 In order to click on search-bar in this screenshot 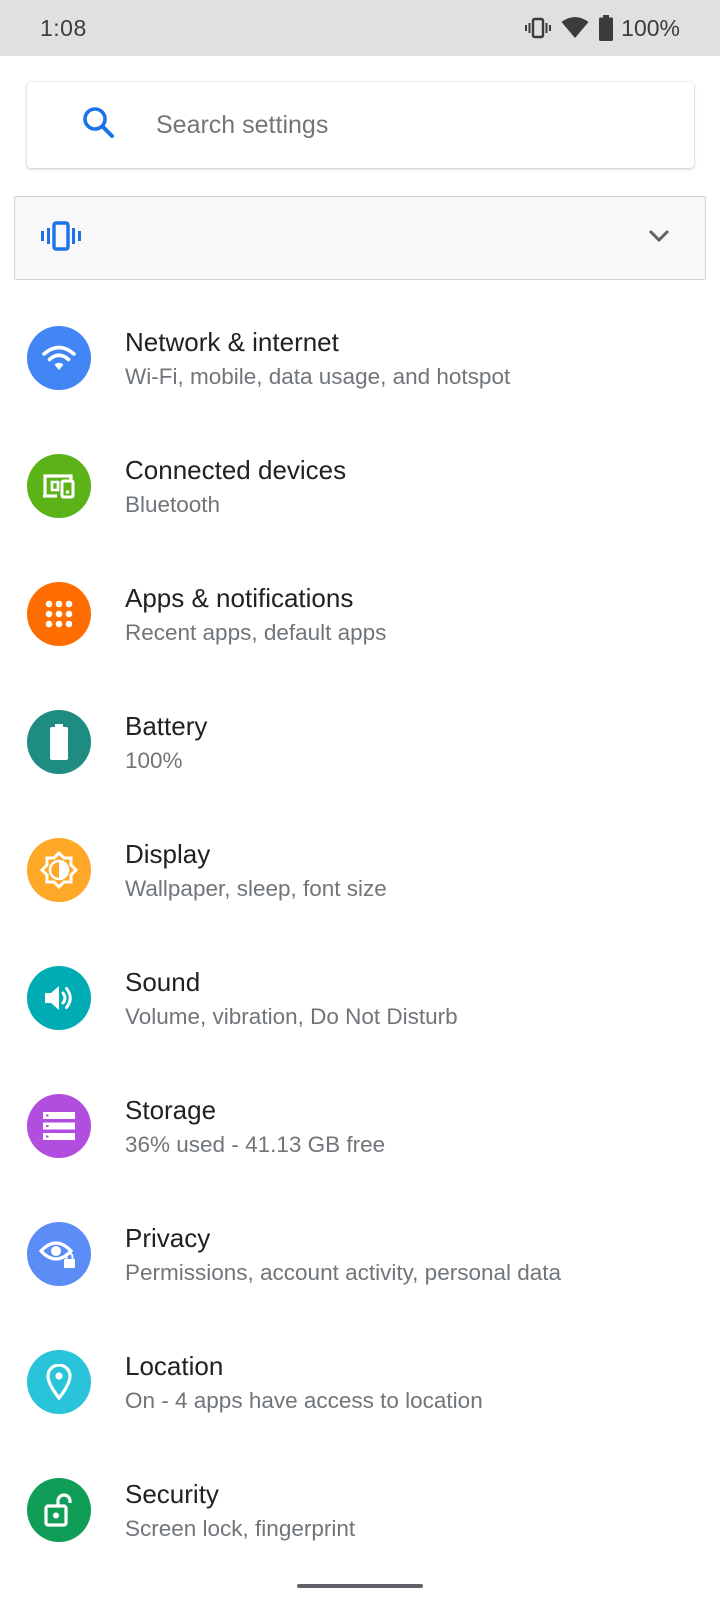, I will do `click(360, 125)`.